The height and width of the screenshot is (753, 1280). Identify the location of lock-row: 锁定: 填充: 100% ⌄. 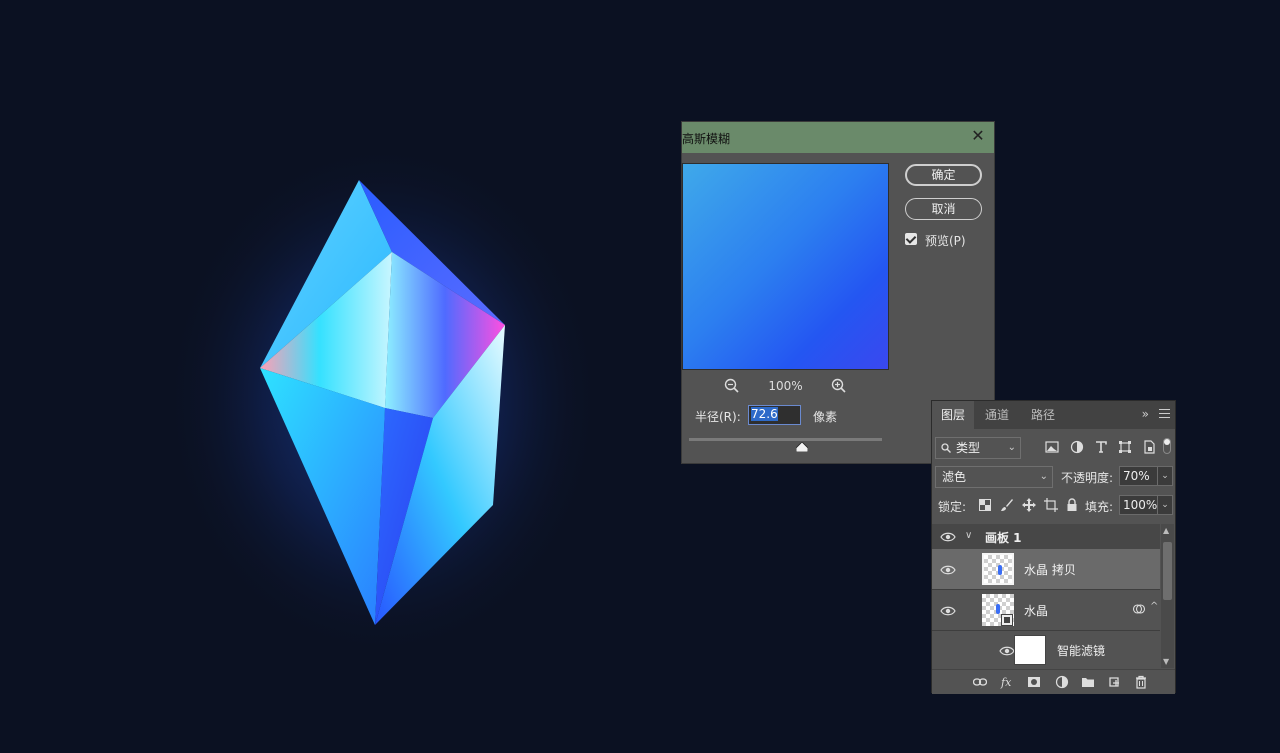
(1054, 506).